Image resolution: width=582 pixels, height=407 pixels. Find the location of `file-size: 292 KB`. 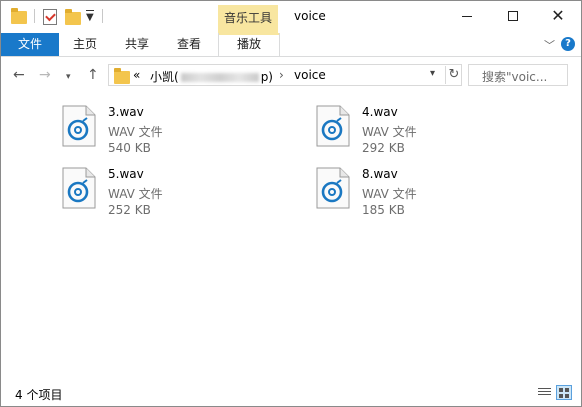

file-size: 292 KB is located at coordinates (383, 148).